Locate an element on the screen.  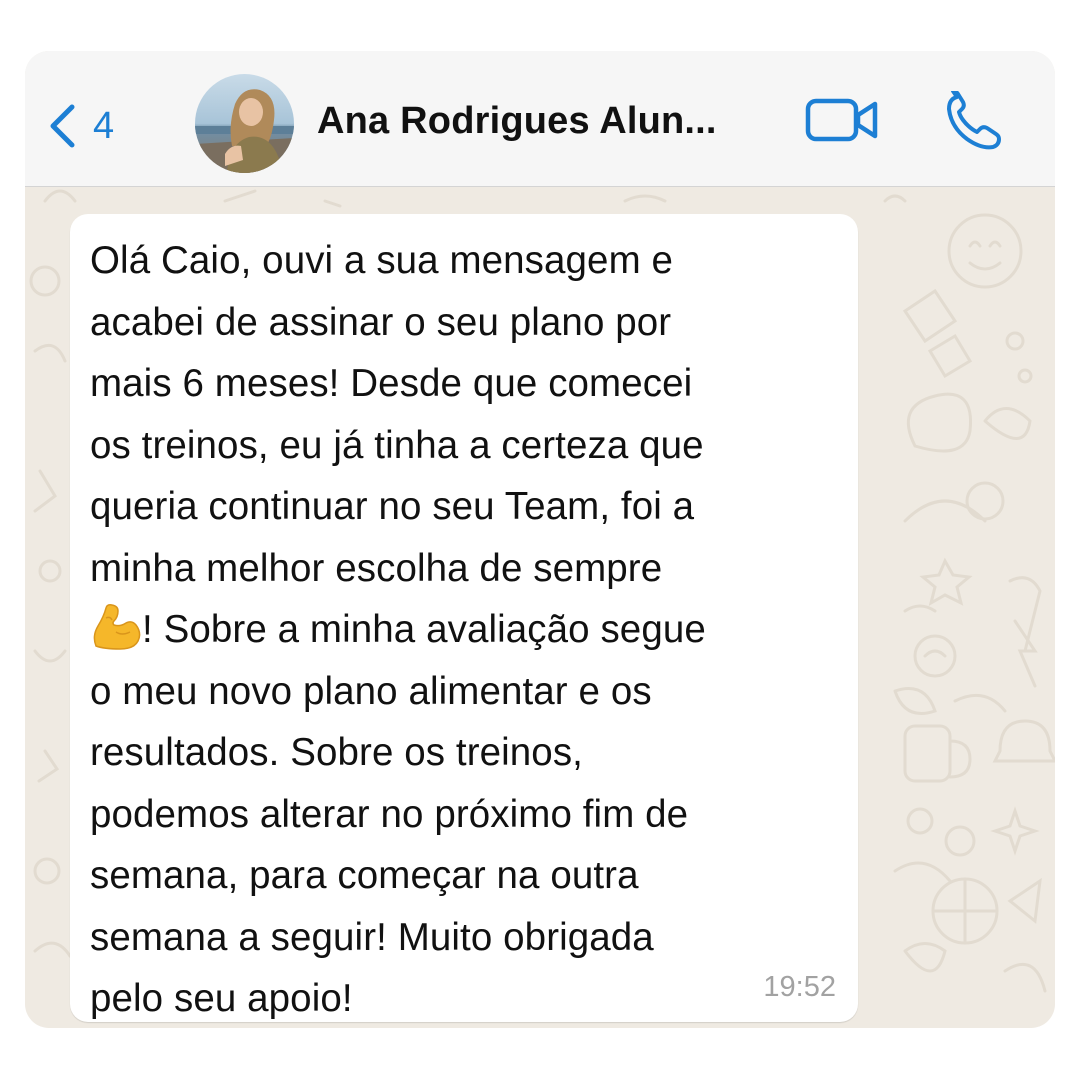
message-line: semana, para começar na outra is located at coordinates (364, 875).